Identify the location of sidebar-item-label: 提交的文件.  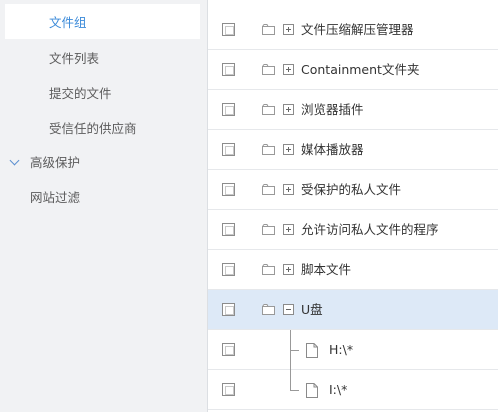
(80, 93).